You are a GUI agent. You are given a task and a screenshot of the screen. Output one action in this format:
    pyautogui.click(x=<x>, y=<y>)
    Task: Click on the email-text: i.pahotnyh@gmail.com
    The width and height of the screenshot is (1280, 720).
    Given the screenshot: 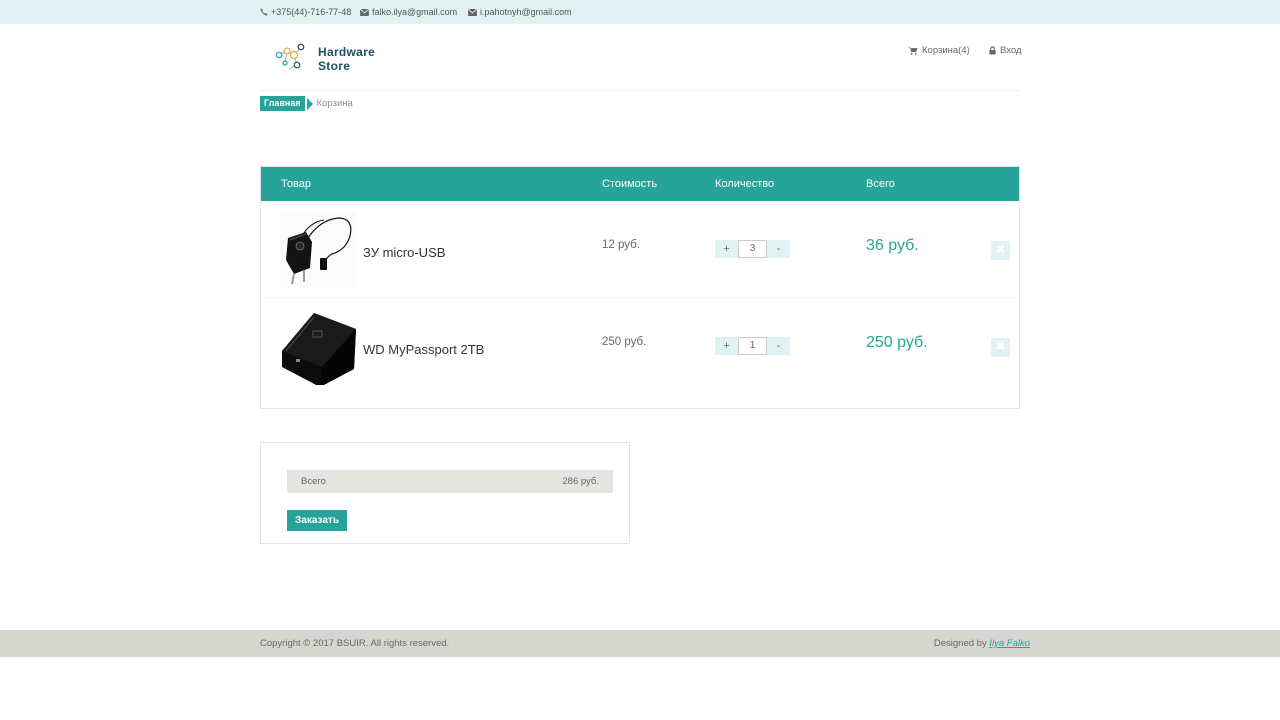 What is the action you would take?
    pyautogui.click(x=526, y=12)
    